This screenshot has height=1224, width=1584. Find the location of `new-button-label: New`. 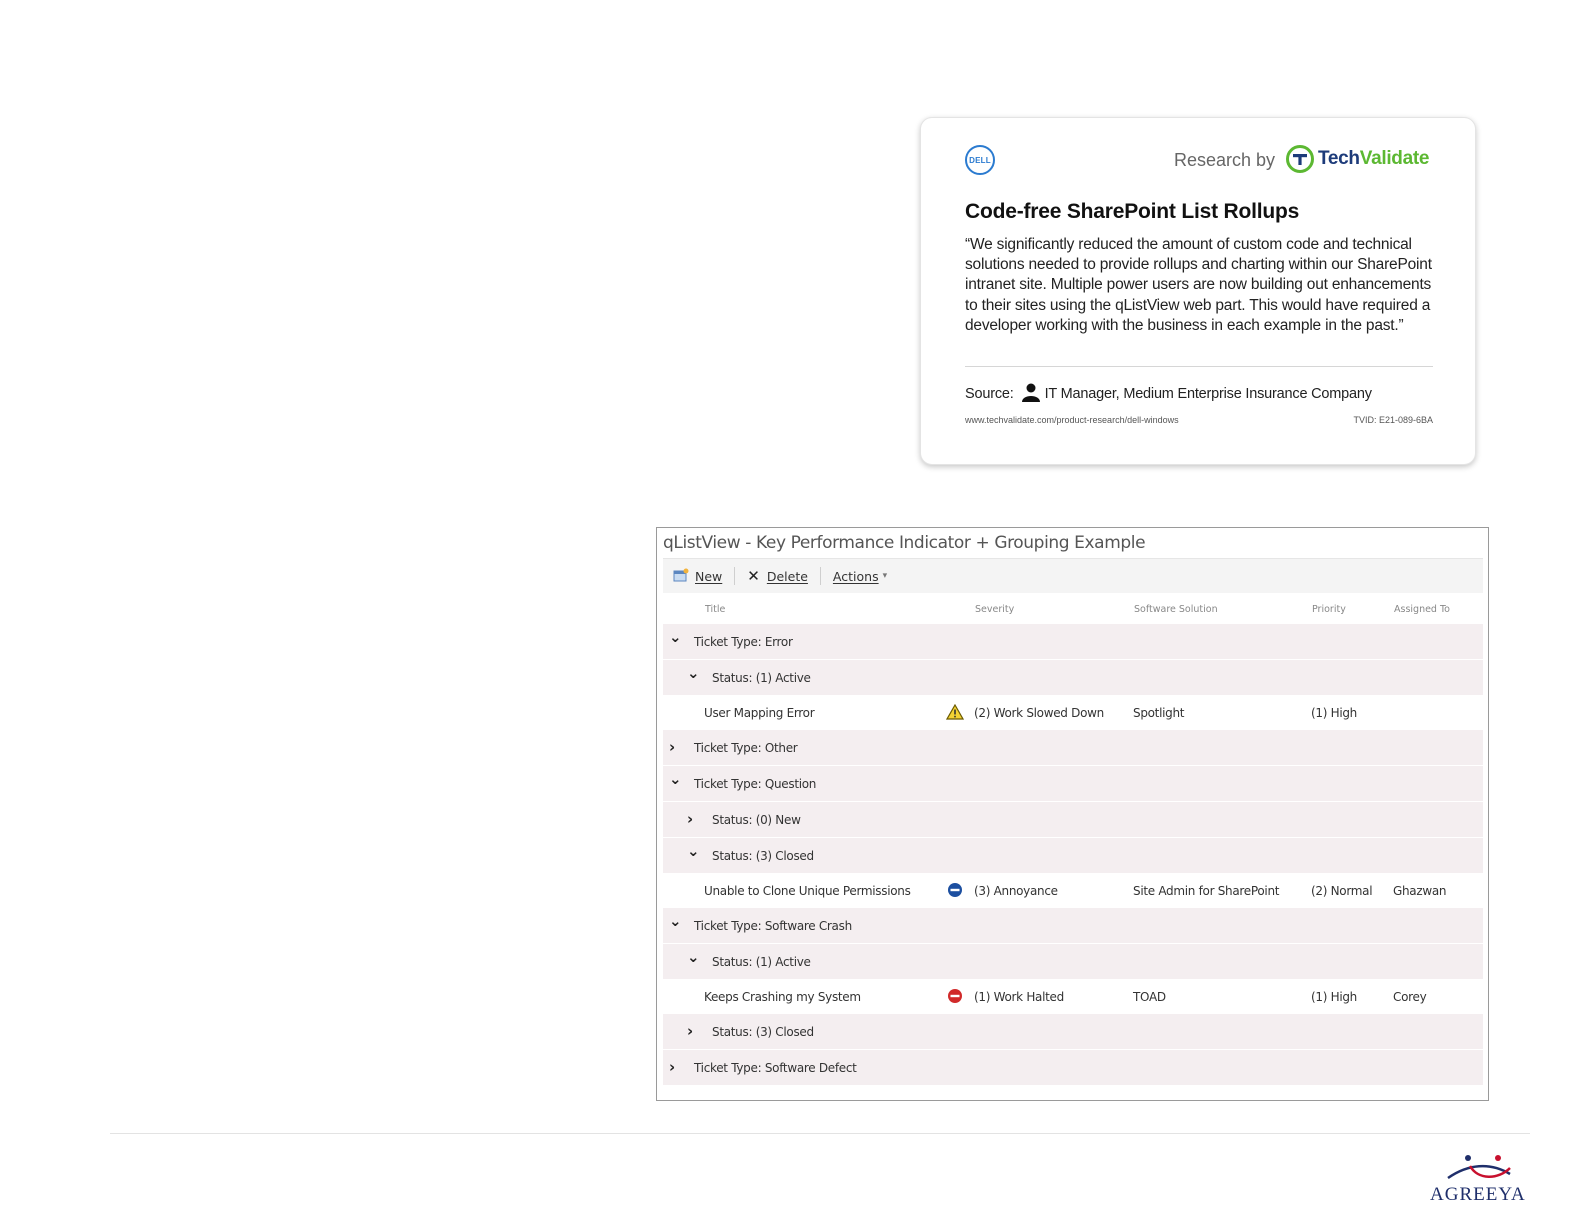

new-button-label: New is located at coordinates (709, 576).